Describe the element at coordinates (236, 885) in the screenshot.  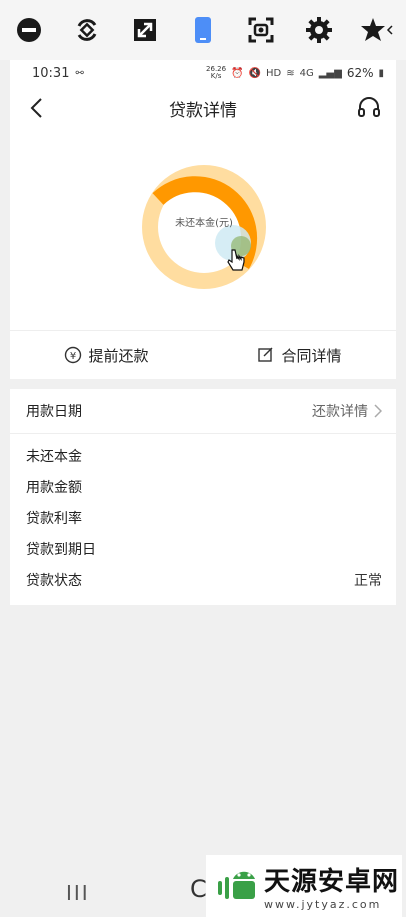
I see `android-logo-icon` at that location.